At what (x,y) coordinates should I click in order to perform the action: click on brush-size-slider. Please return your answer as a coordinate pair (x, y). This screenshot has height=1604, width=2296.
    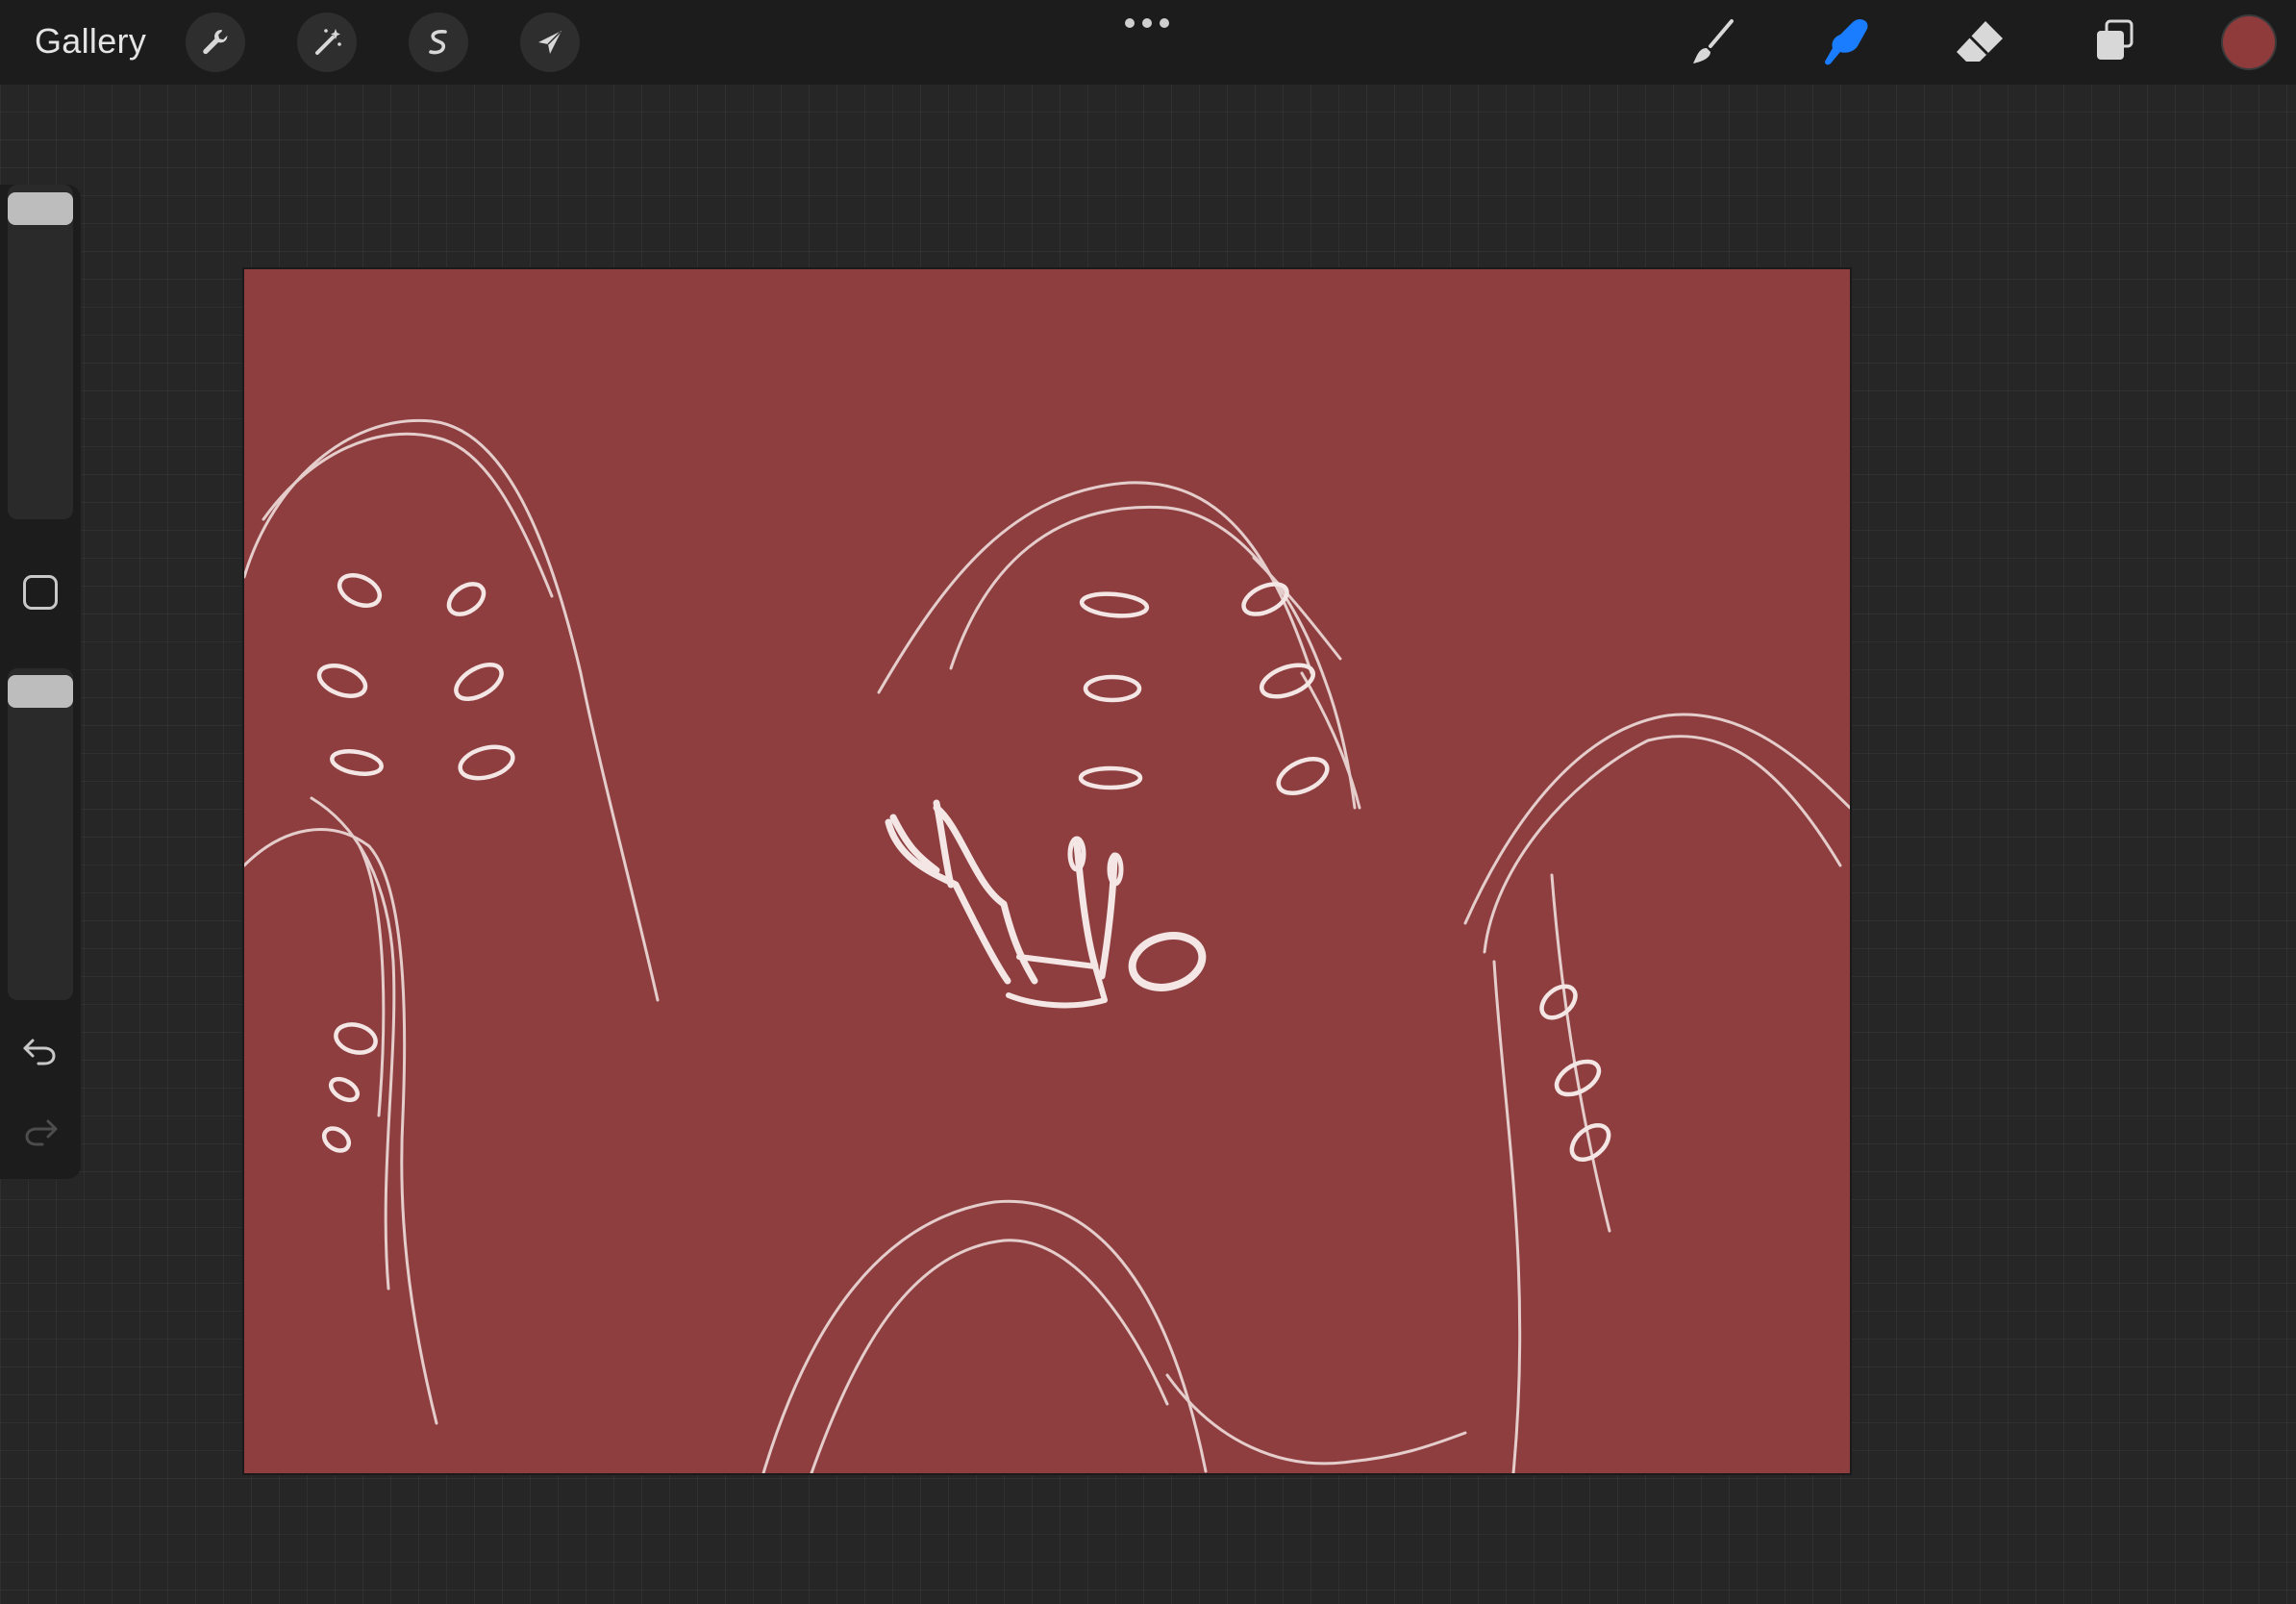
    Looking at the image, I should click on (40, 352).